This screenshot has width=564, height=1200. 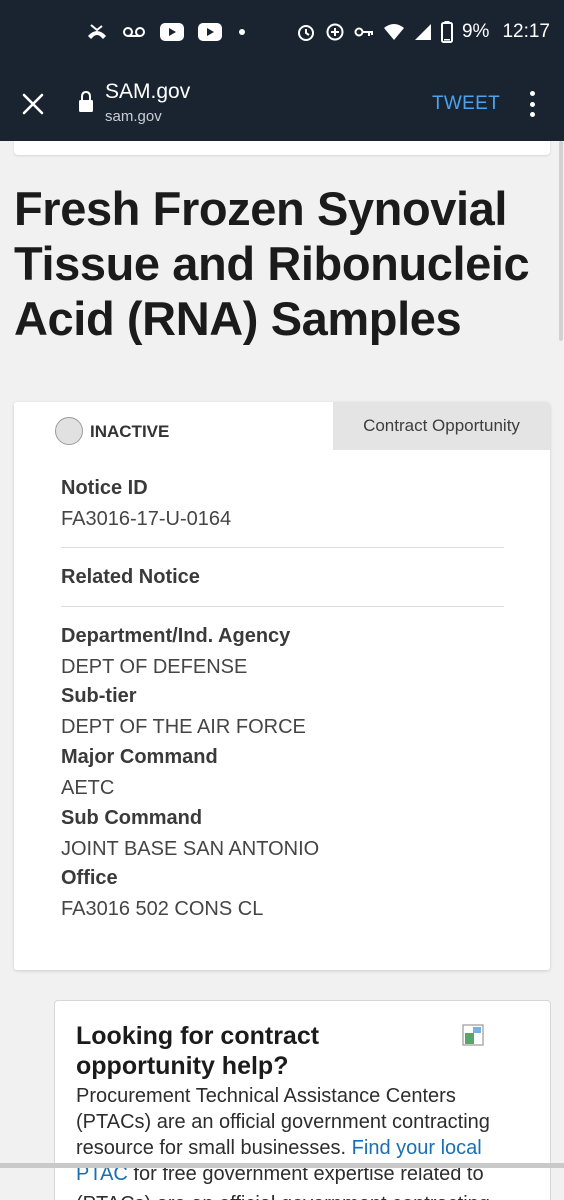 What do you see at coordinates (282, 70) in the screenshot?
I see `browser-toolbar: 9% 12:17 SAM.gov sam.gov TWEET` at bounding box center [282, 70].